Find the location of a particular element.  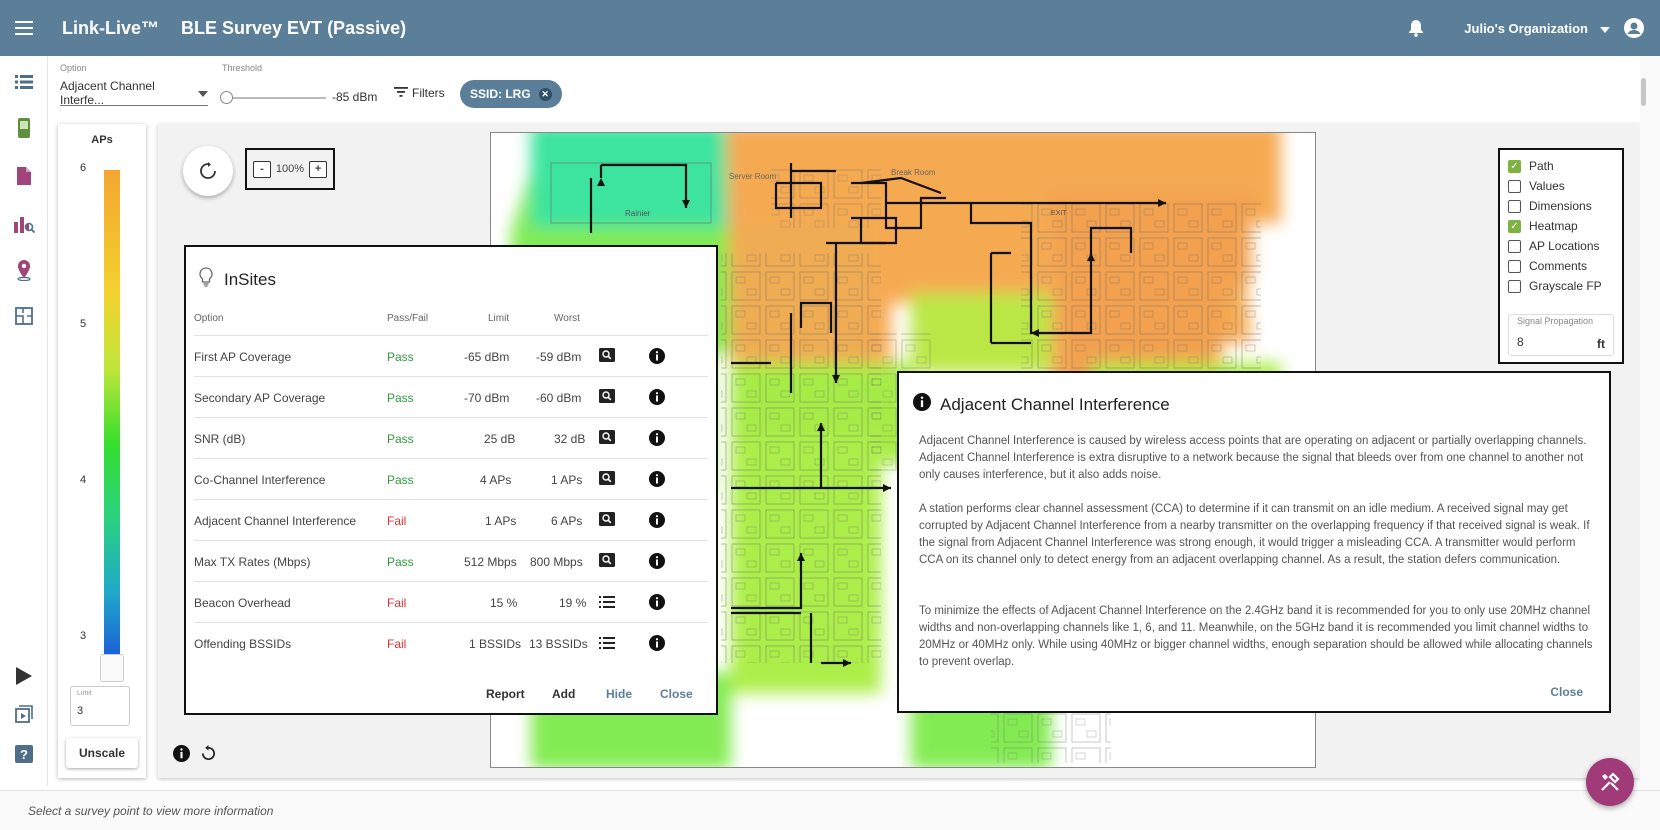

menu-icon is located at coordinates (24, 28).